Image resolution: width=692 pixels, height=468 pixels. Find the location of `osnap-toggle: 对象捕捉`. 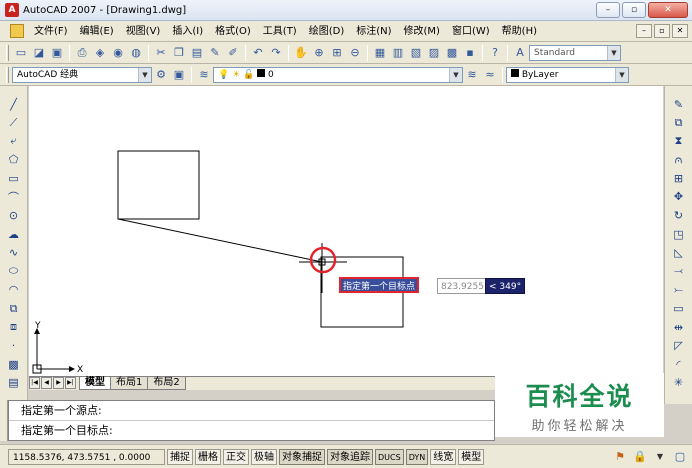

osnap-toggle: 对象捕捉 is located at coordinates (302, 456).